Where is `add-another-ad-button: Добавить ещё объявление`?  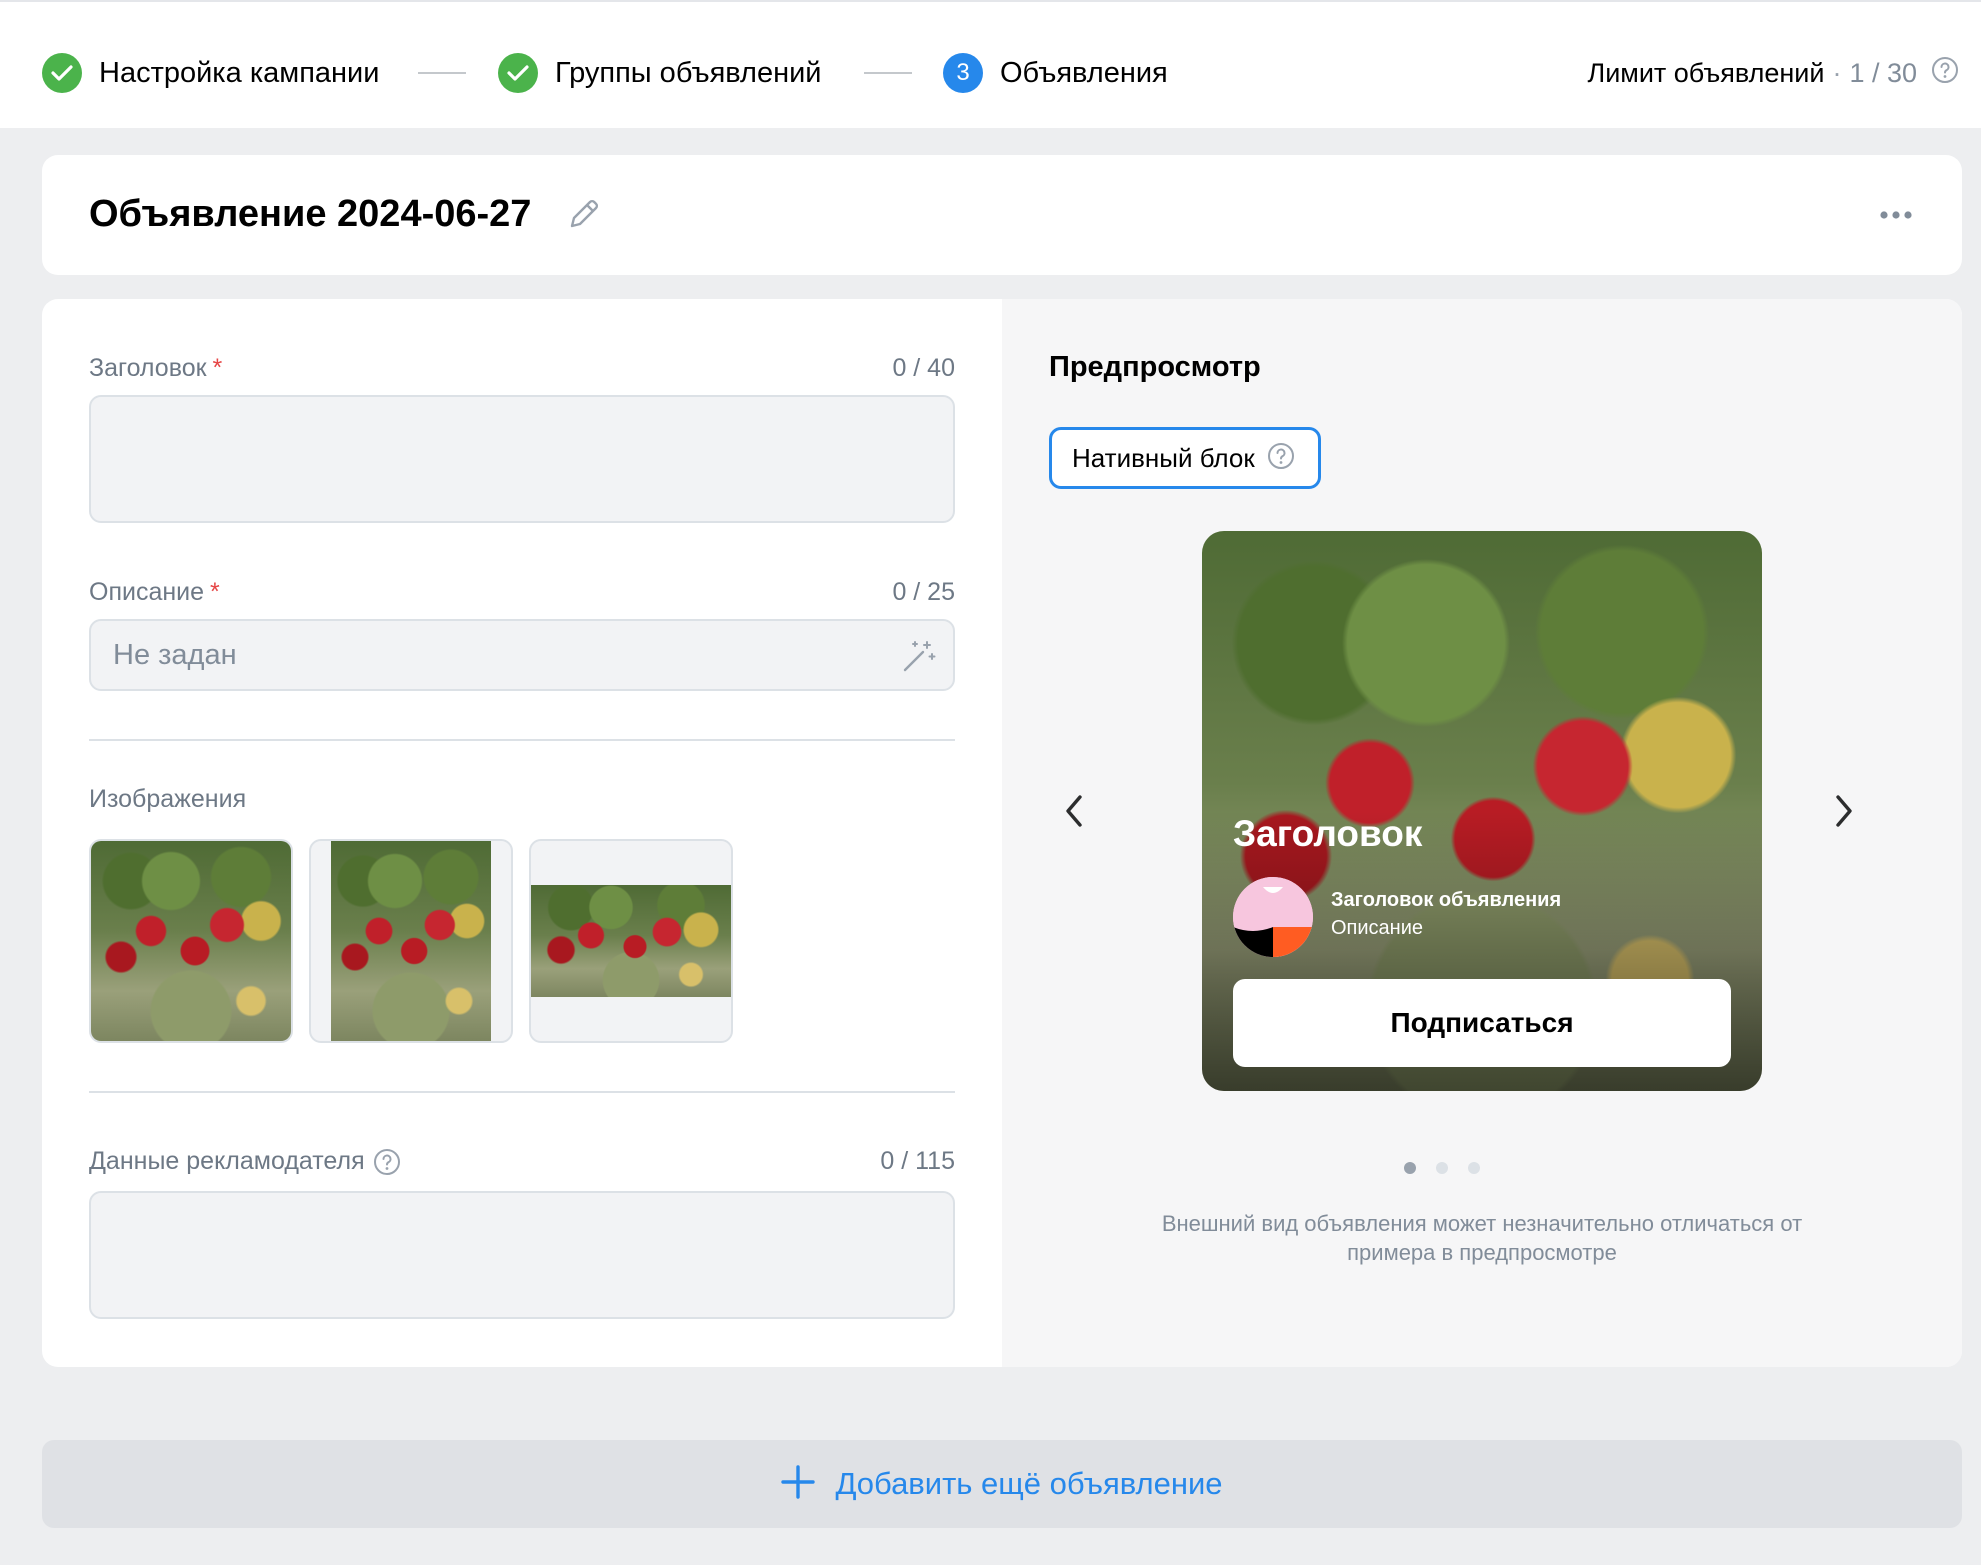
add-another-ad-button: Добавить ещё объявление is located at coordinates (1002, 1484).